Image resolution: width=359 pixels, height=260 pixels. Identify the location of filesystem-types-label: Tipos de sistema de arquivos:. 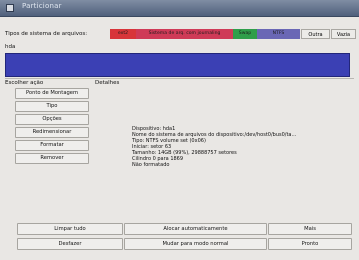
(46, 34).